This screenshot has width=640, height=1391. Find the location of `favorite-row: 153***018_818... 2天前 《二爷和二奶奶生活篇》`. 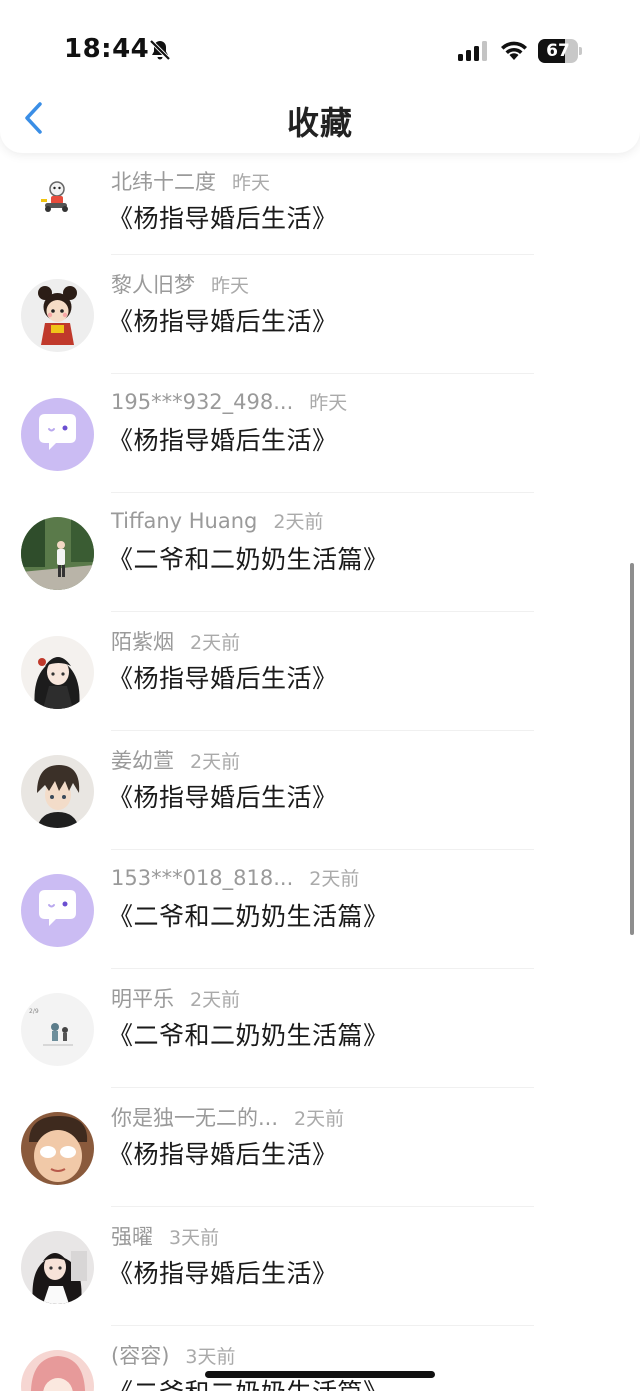

favorite-row: 153***018_818... 2天前 《二爷和二奶奶生活篇》 is located at coordinates (320, 909).